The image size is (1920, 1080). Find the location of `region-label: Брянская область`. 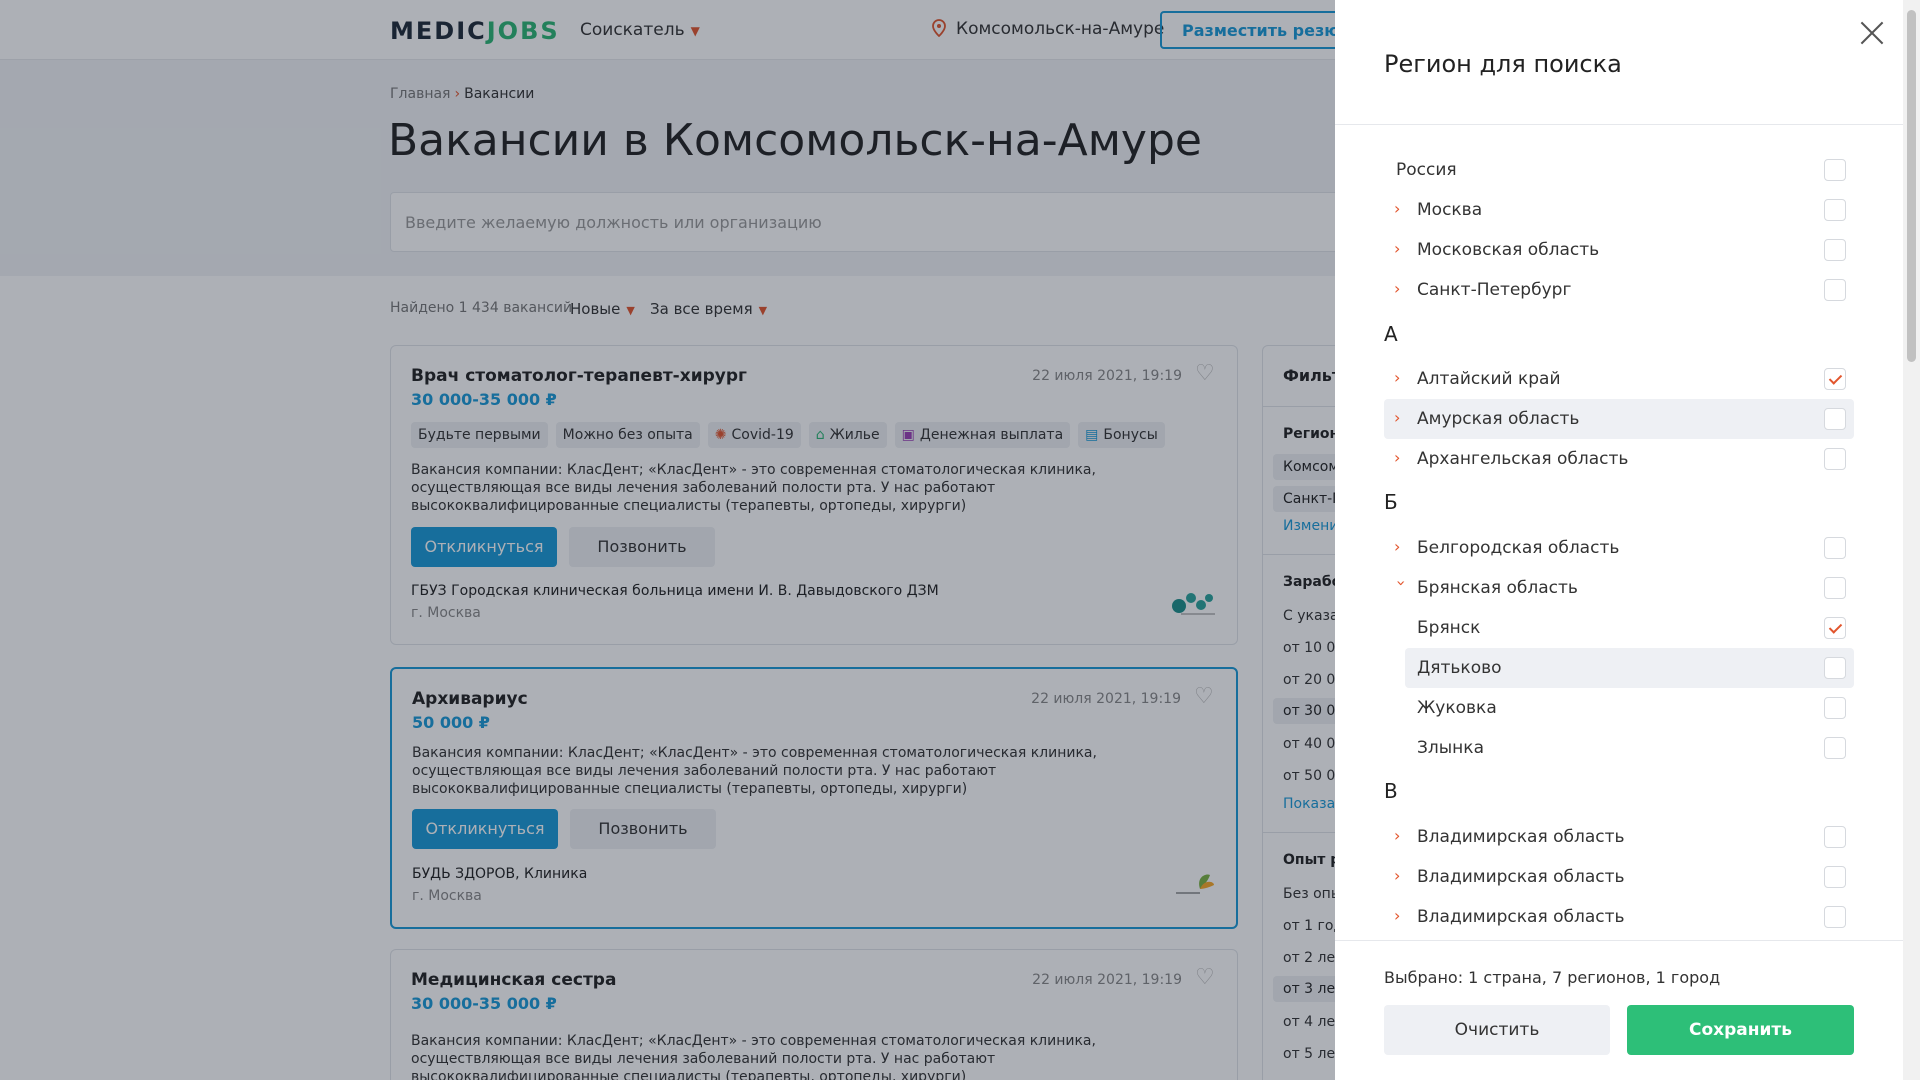

region-label: Брянская область is located at coordinates (1497, 588).